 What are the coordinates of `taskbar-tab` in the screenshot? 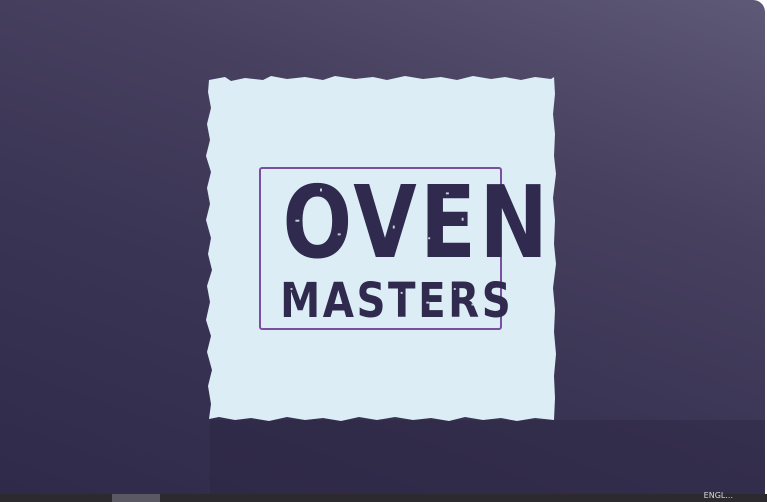 It's located at (136, 498).